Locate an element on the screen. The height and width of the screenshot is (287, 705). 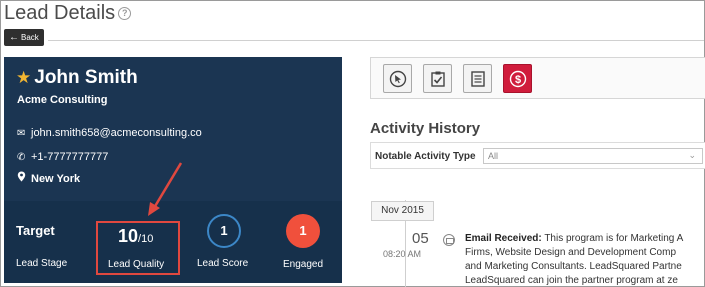
lead-location: New York is located at coordinates (56, 179).